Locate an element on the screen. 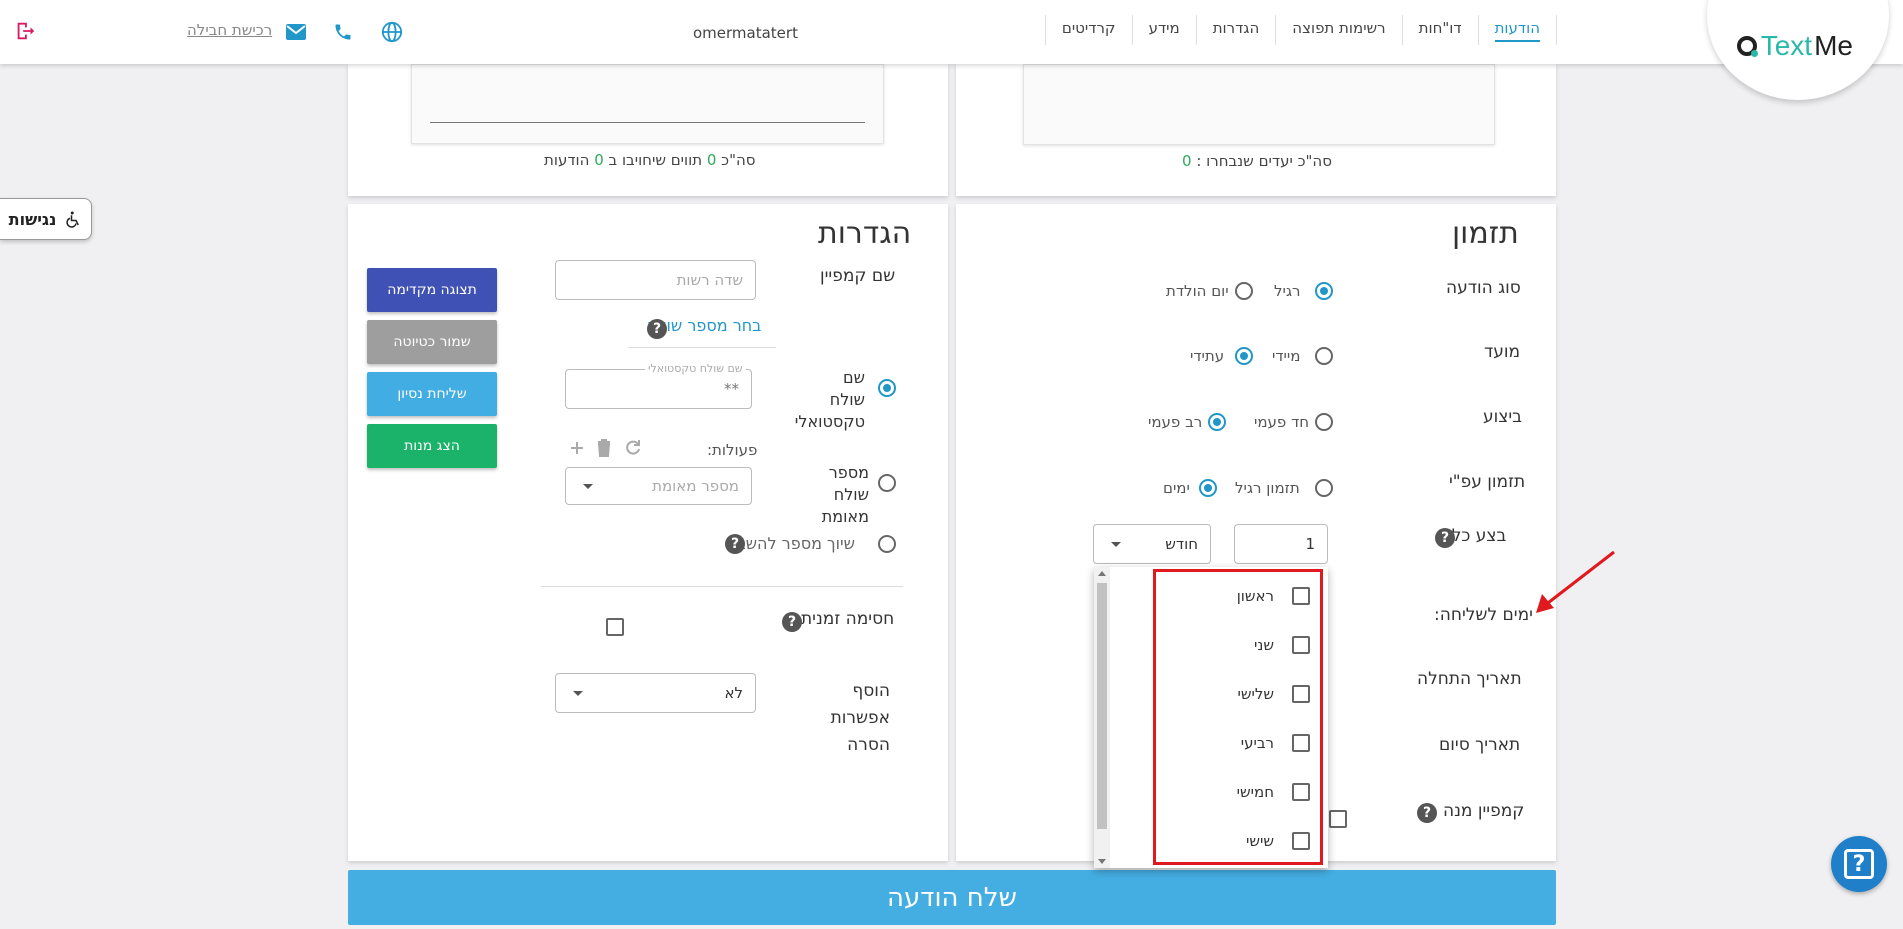 The width and height of the screenshot is (1903, 929). accessibility-button: נגישות is located at coordinates (46, 219).